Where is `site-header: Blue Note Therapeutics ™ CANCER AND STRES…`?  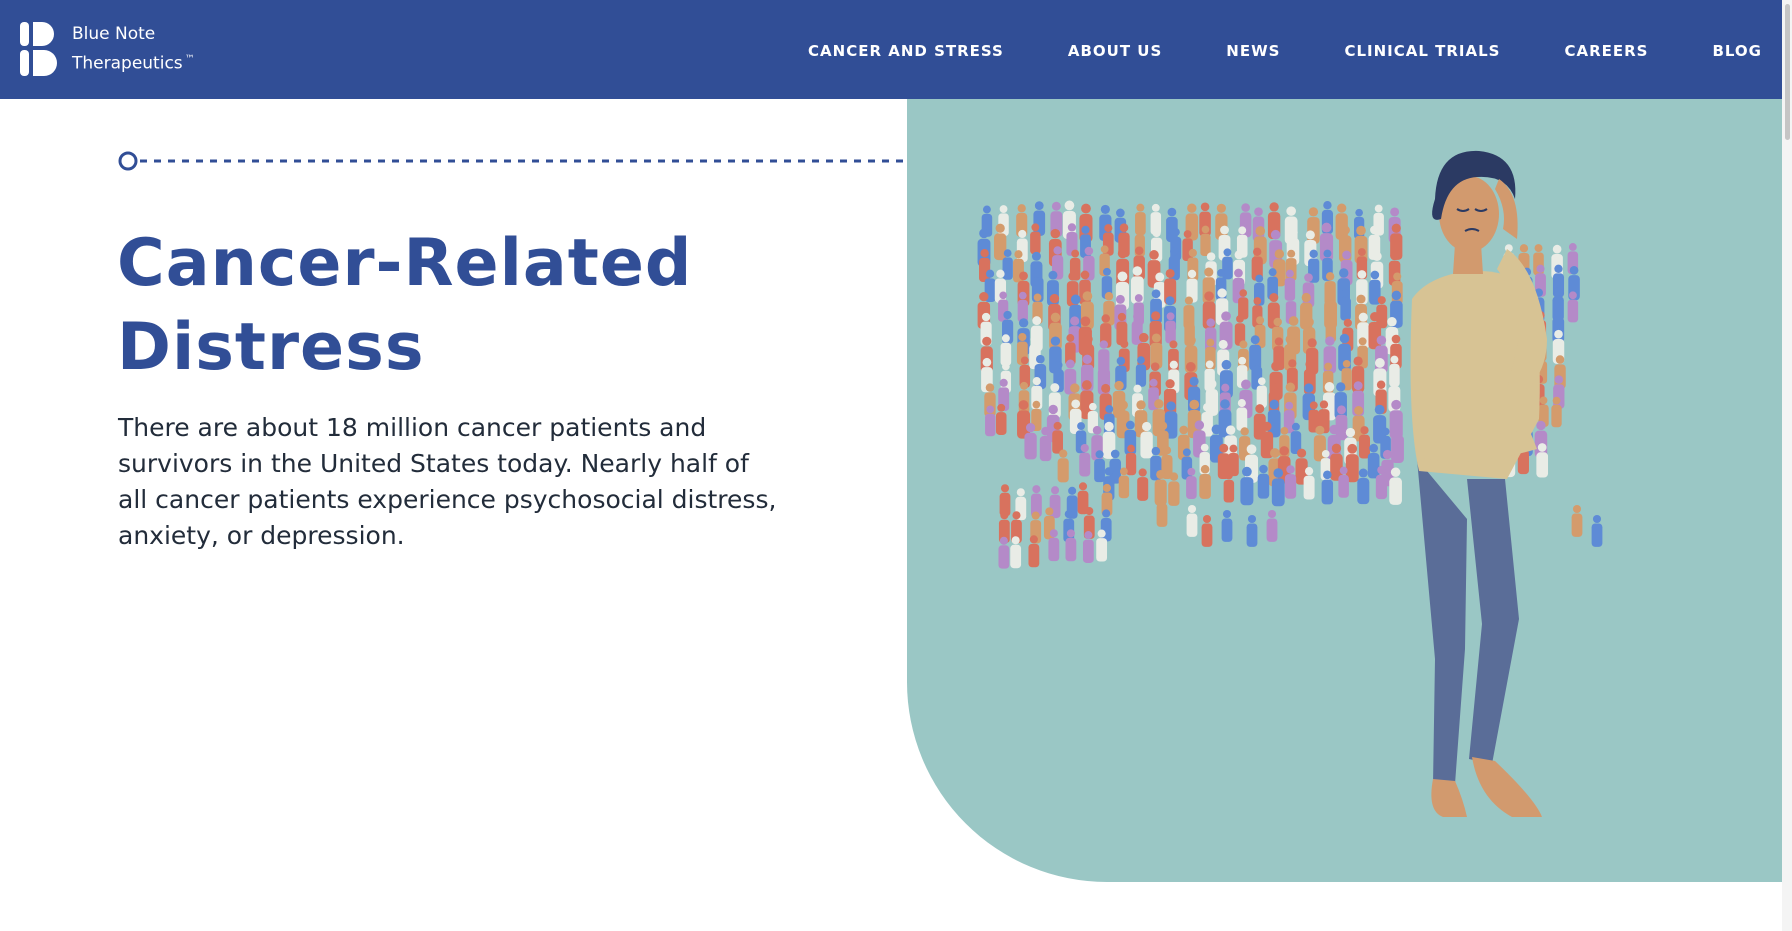
site-header: Blue Note Therapeutics ™ CANCER AND STRES… is located at coordinates (896, 49).